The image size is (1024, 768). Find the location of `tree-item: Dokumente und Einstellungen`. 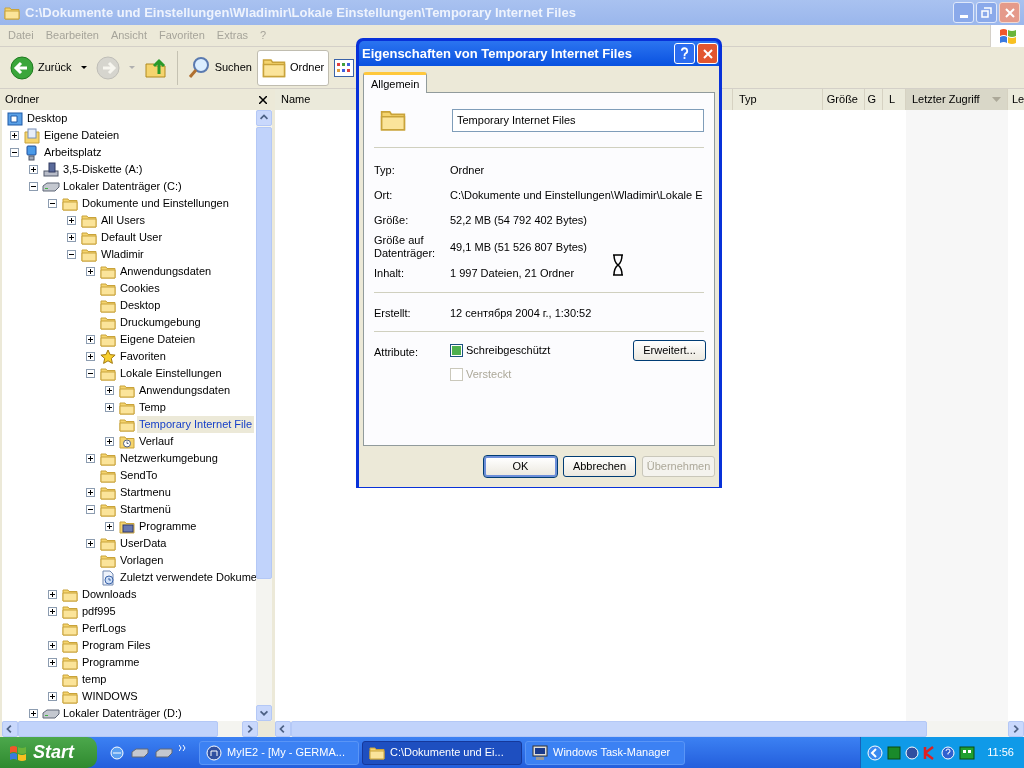

tree-item: Dokumente und Einstellungen is located at coordinates (155, 203).